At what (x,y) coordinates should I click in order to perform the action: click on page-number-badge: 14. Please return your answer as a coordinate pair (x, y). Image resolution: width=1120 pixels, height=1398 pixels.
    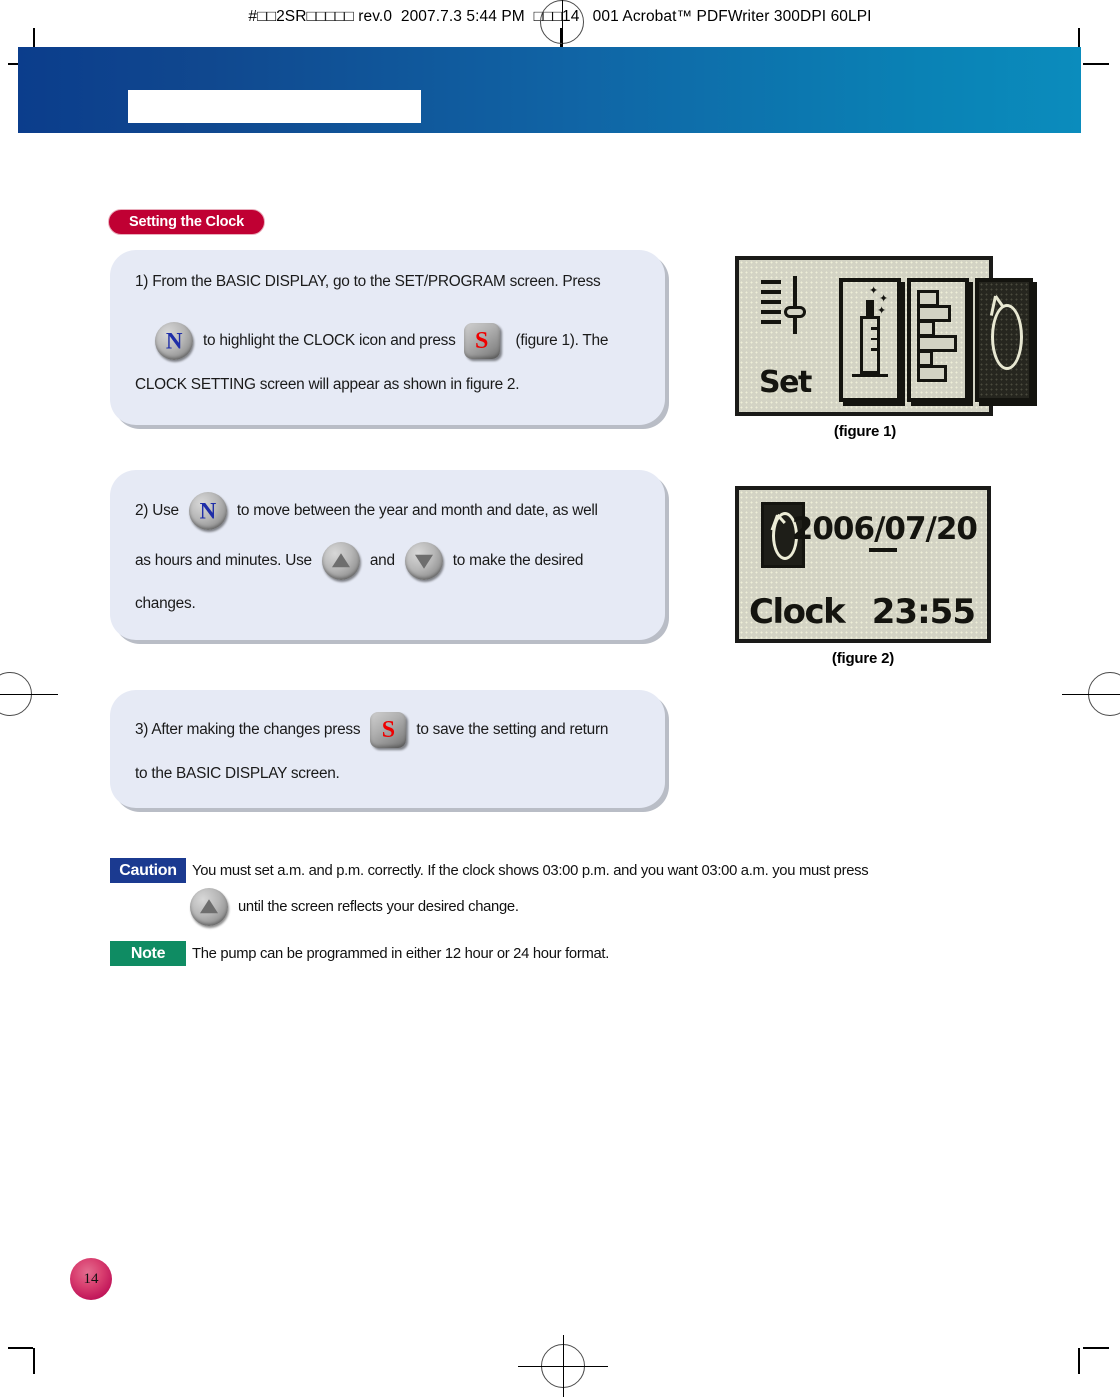
    Looking at the image, I should click on (91, 1279).